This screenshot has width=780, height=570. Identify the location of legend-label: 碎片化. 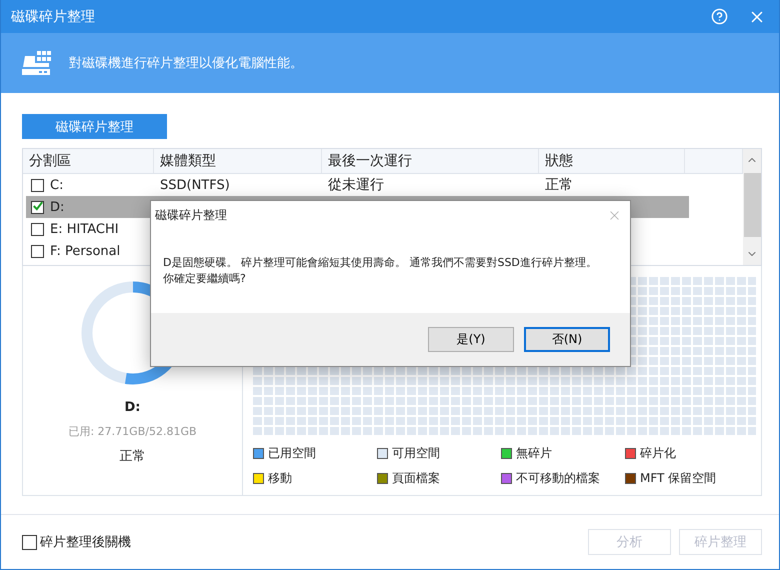
(658, 453).